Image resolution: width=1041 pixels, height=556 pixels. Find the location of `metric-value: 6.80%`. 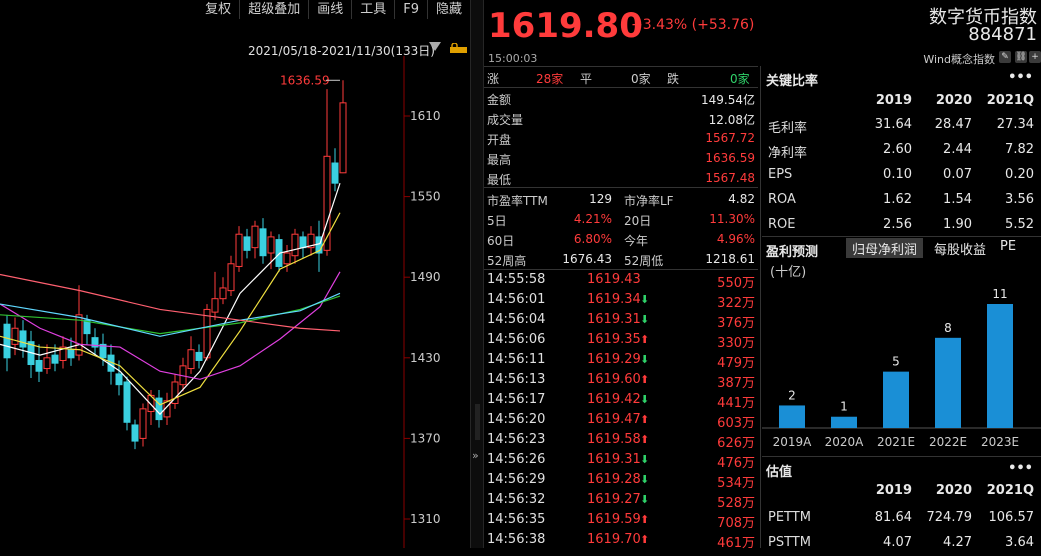

metric-value: 6.80% is located at coordinates (592, 239).